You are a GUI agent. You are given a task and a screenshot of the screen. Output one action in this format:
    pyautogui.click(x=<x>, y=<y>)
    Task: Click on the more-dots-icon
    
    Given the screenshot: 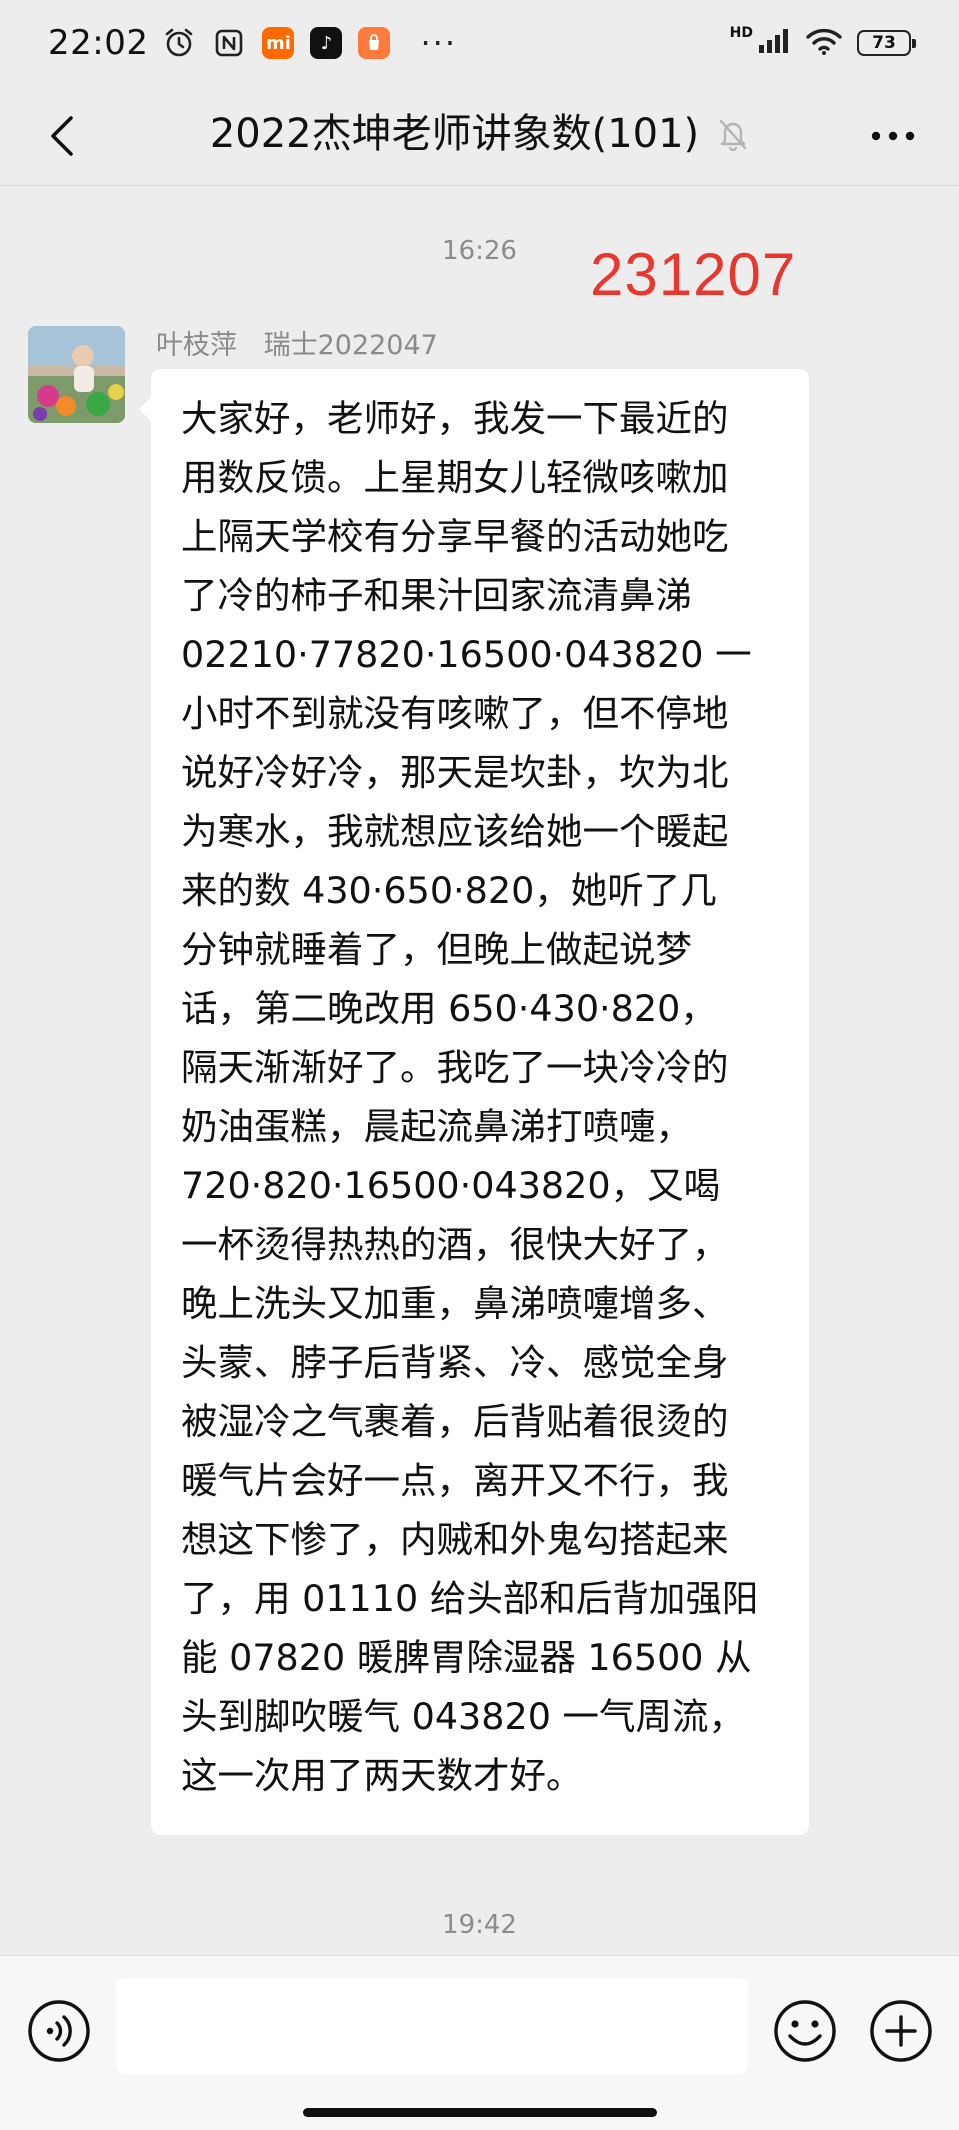 What is the action you would take?
    pyautogui.click(x=893, y=136)
    